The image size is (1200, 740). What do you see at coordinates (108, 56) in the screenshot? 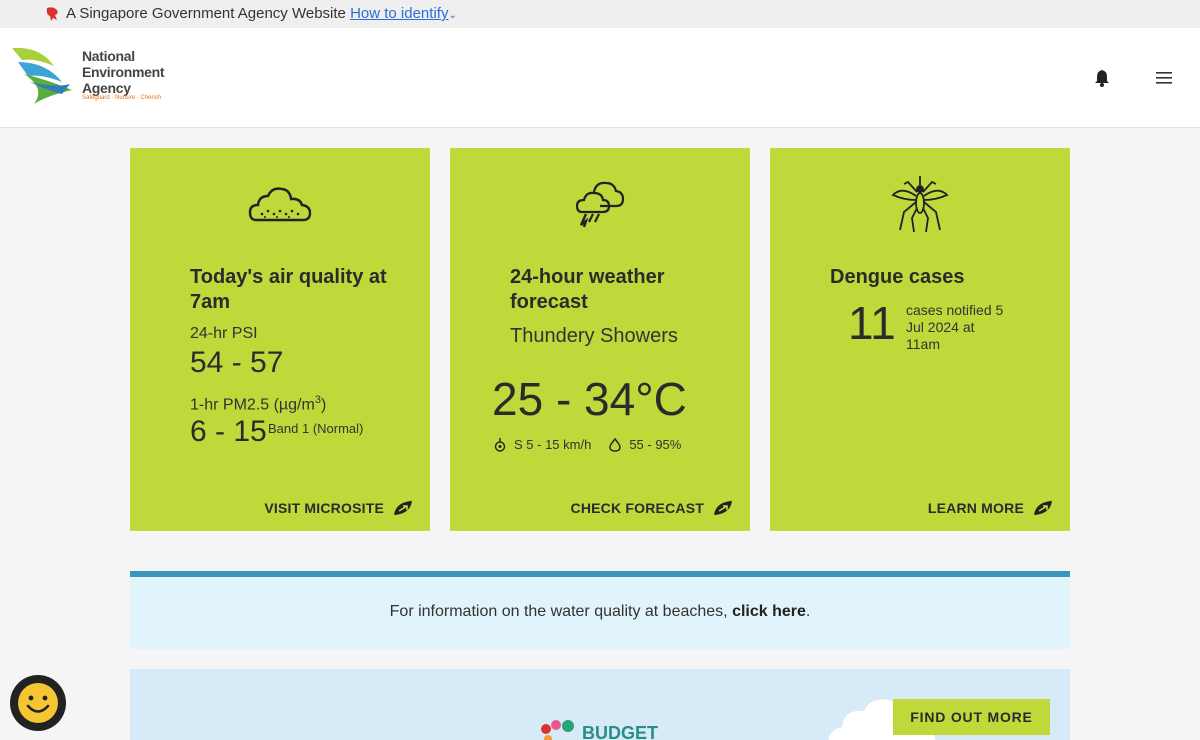
I see `logo-line-1: National` at bounding box center [108, 56].